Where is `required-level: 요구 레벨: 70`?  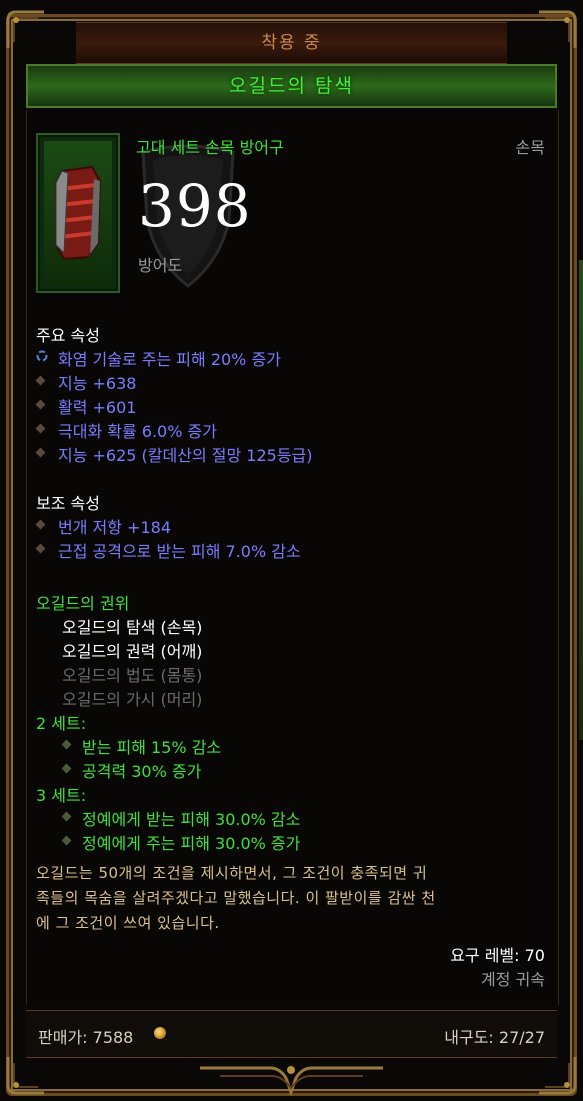 required-level: 요구 레벨: 70 is located at coordinates (497, 955).